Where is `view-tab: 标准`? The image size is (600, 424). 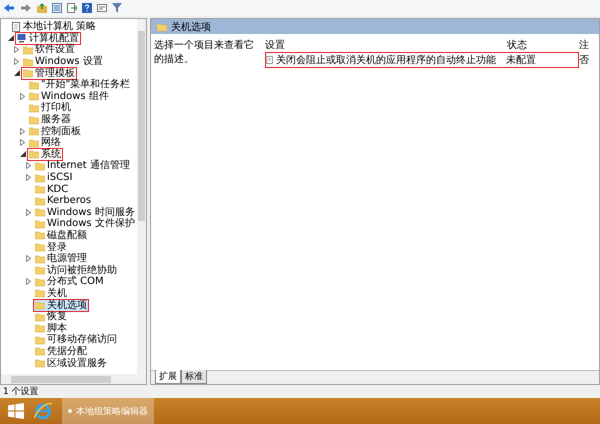
view-tab: 标准 is located at coordinates (194, 377).